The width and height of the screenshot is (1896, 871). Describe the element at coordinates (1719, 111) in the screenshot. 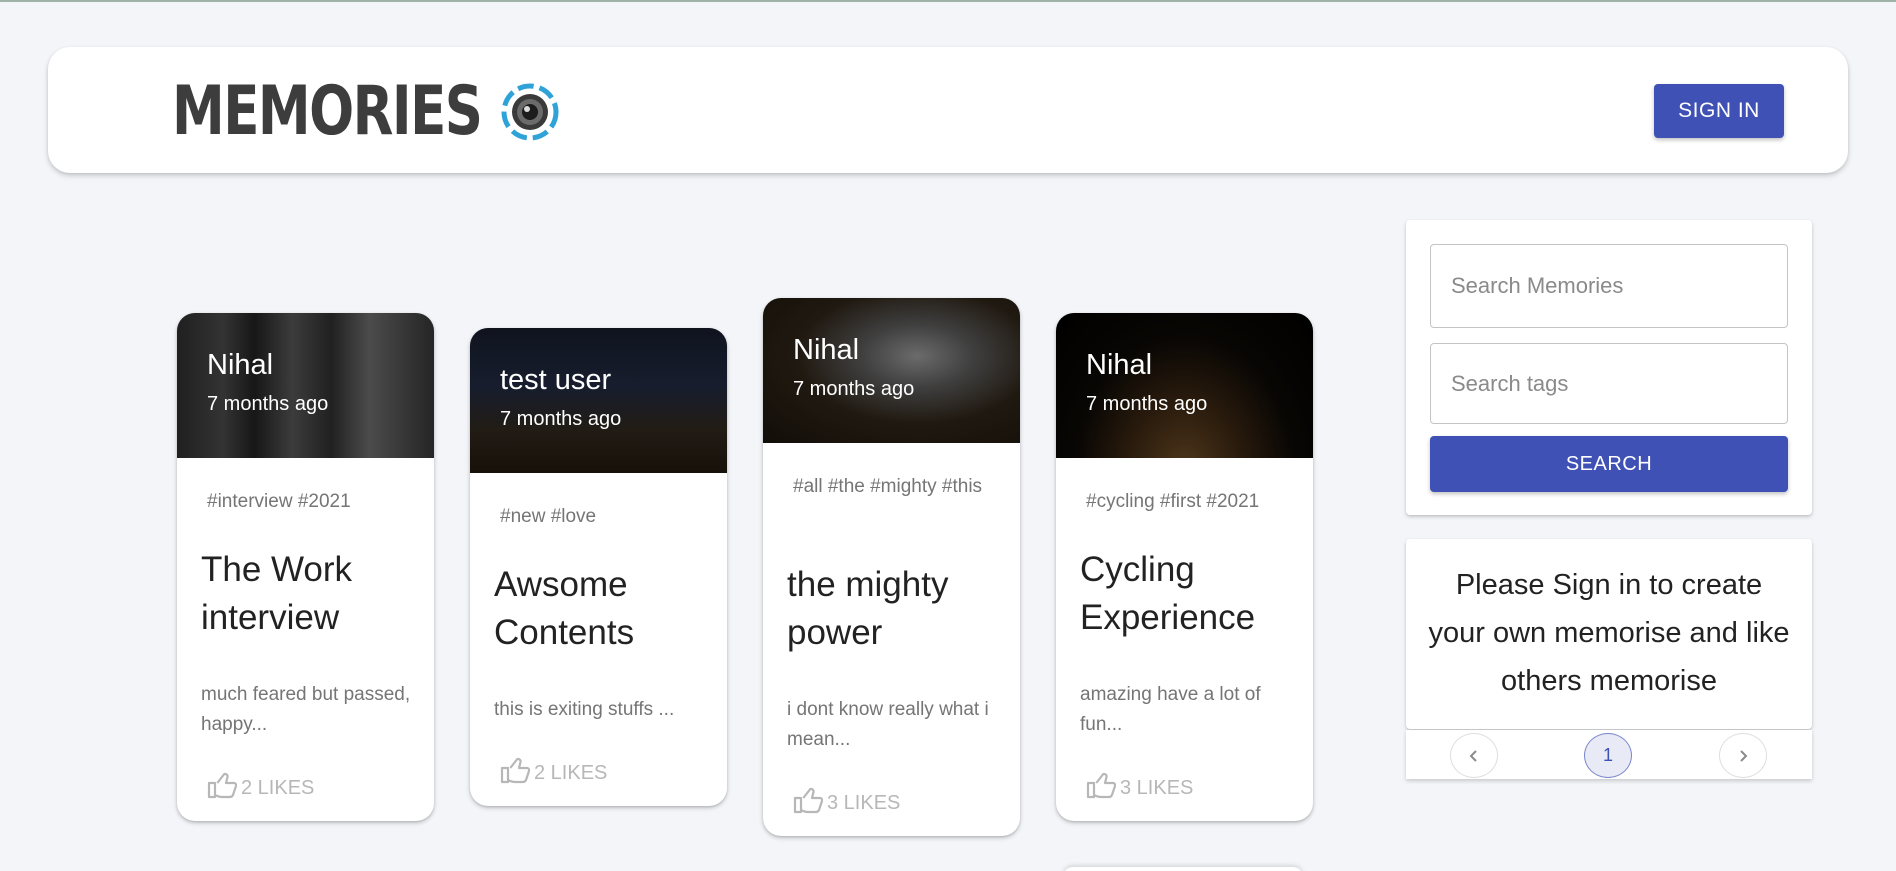

I see `sign-in-button: SIGN IN` at that location.